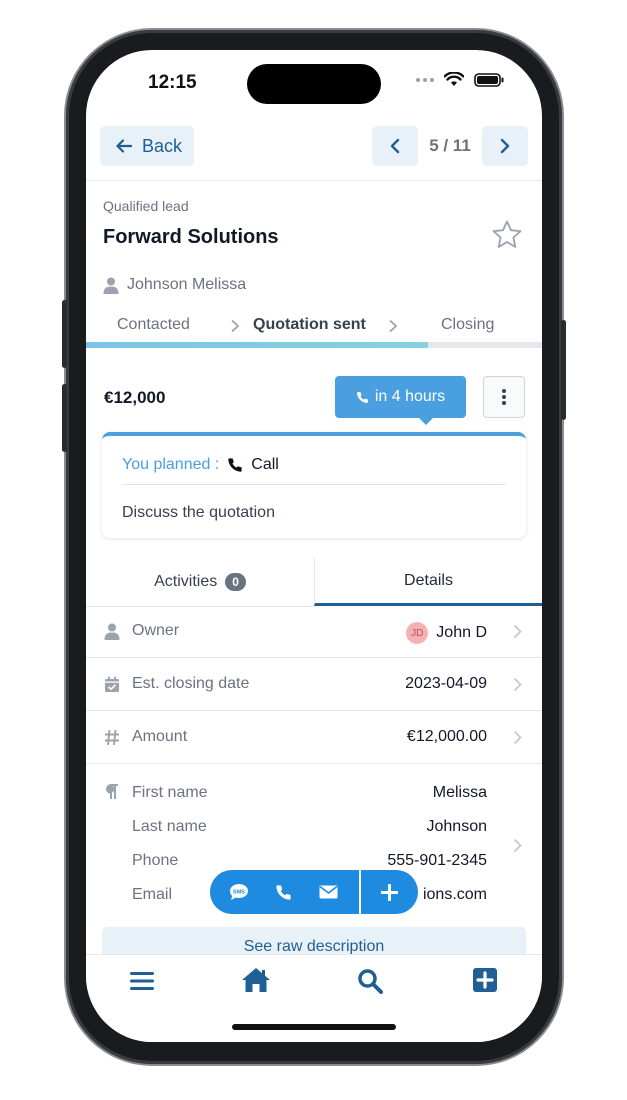 This screenshot has height=1100, width=627. What do you see at coordinates (124, 146) in the screenshot?
I see `arrow-left-icon` at bounding box center [124, 146].